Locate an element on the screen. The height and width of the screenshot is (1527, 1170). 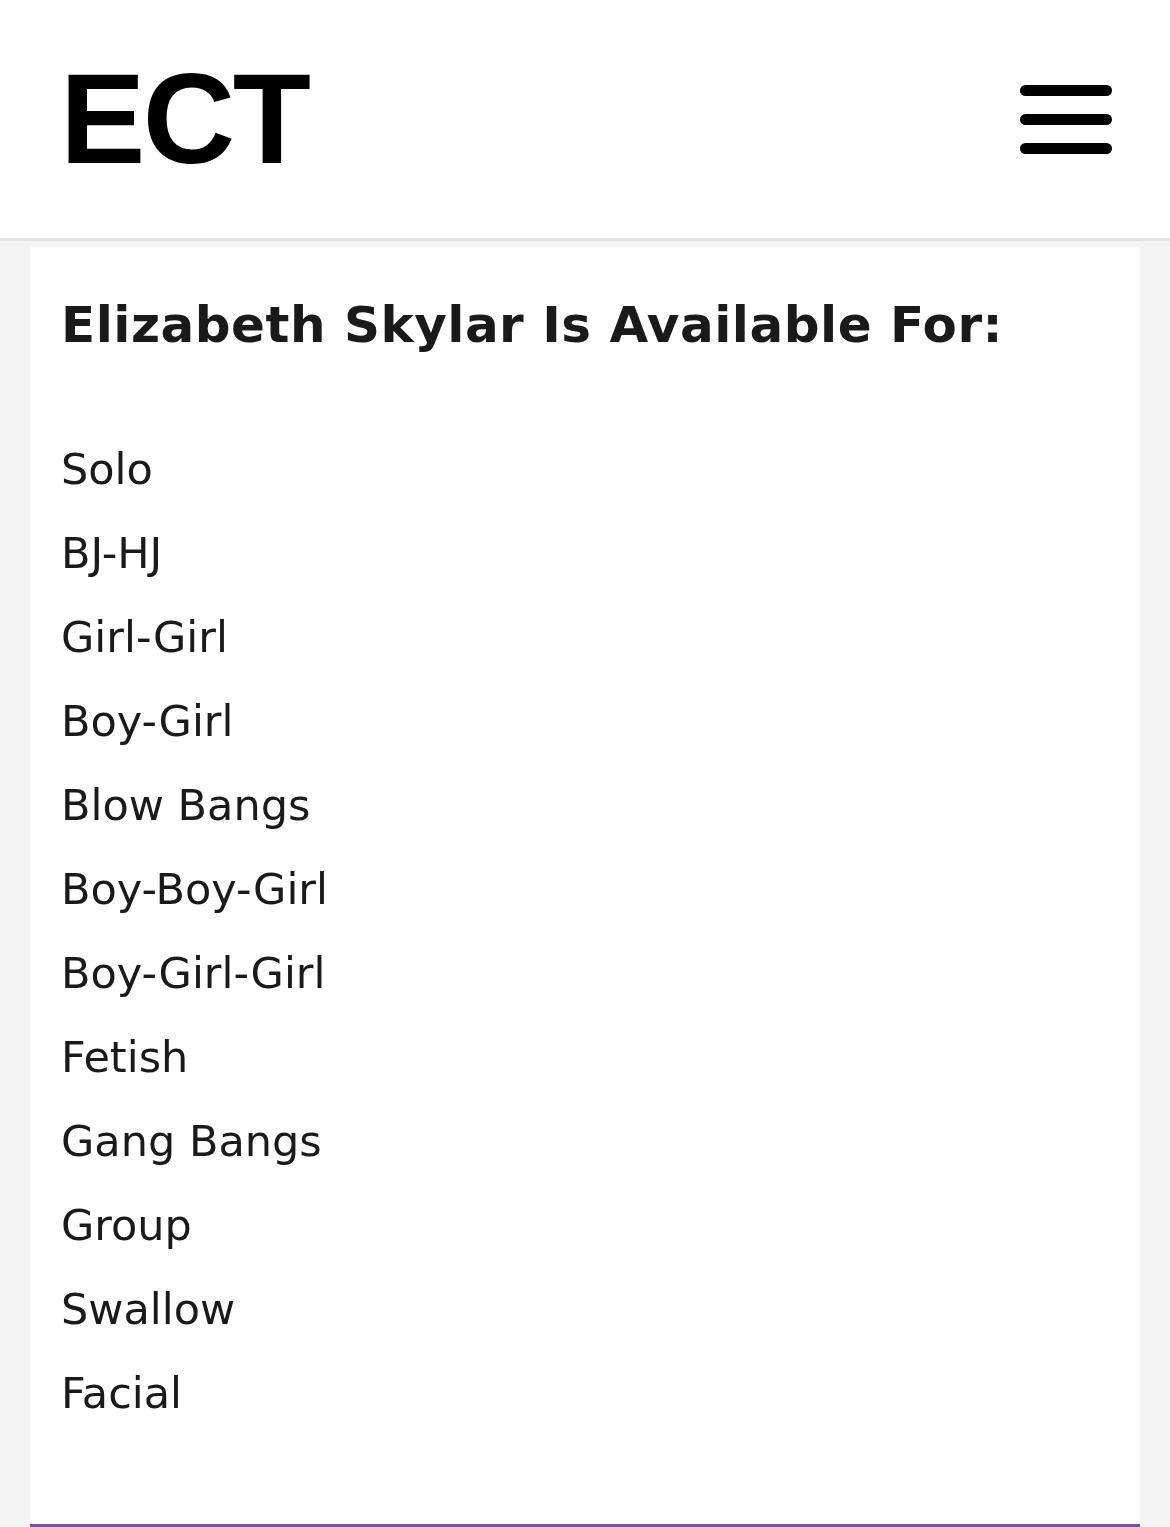
logo: ECT is located at coordinates (184, 119).